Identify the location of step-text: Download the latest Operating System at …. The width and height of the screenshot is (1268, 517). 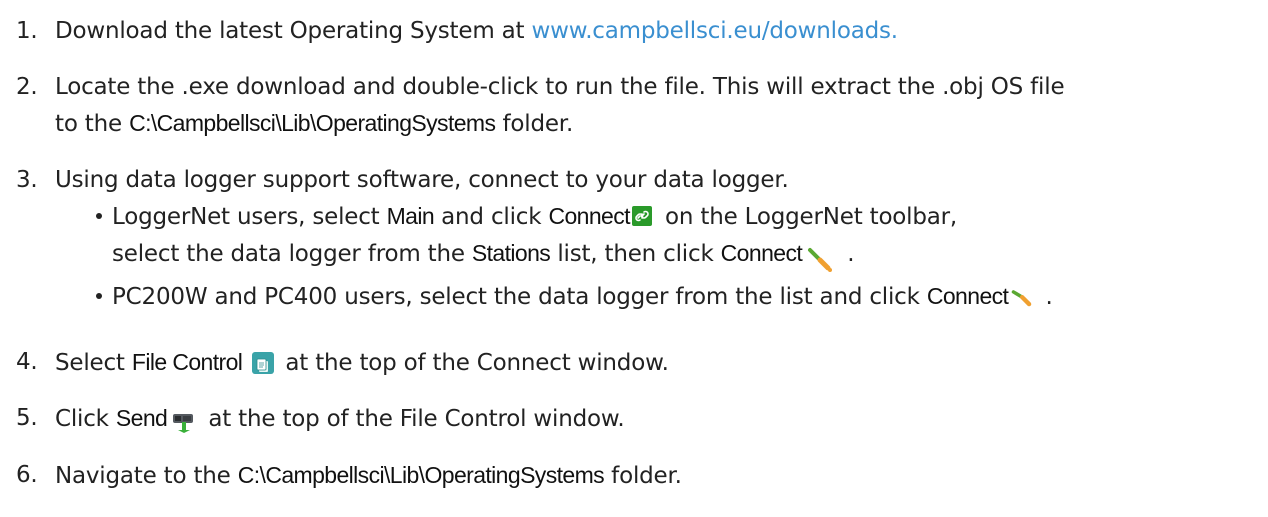
(657, 31).